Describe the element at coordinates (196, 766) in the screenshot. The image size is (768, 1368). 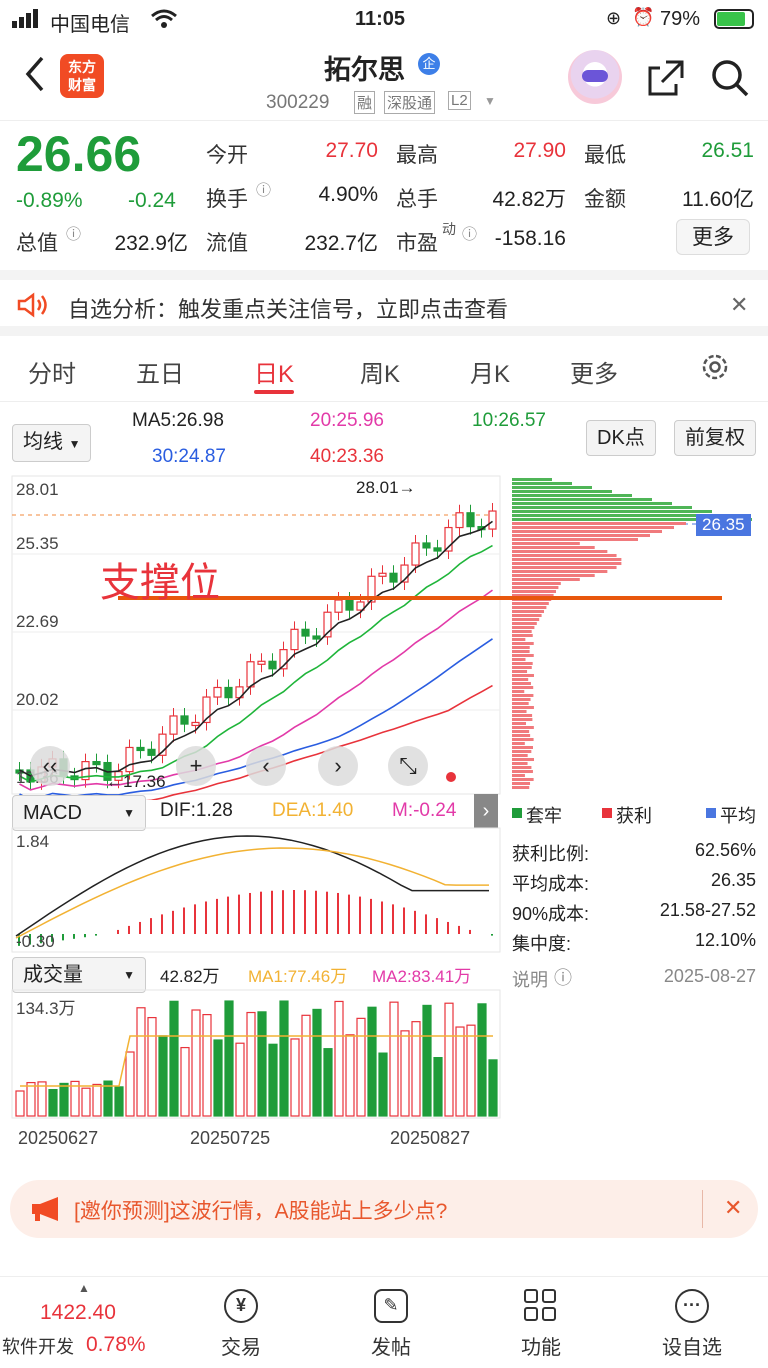
I see `zoom-in-icon: +` at that location.